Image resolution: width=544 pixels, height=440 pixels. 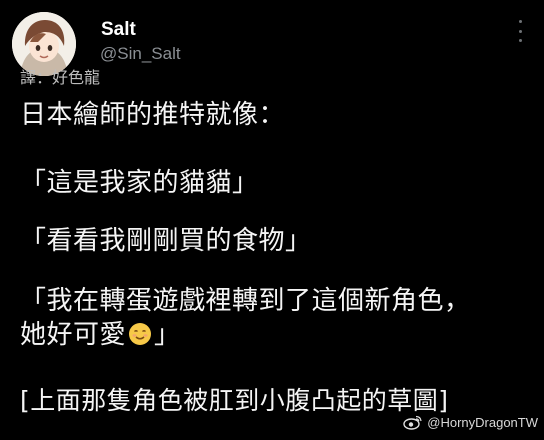 What do you see at coordinates (482, 422) in the screenshot?
I see `watermark-text: @HornyDragonTW` at bounding box center [482, 422].